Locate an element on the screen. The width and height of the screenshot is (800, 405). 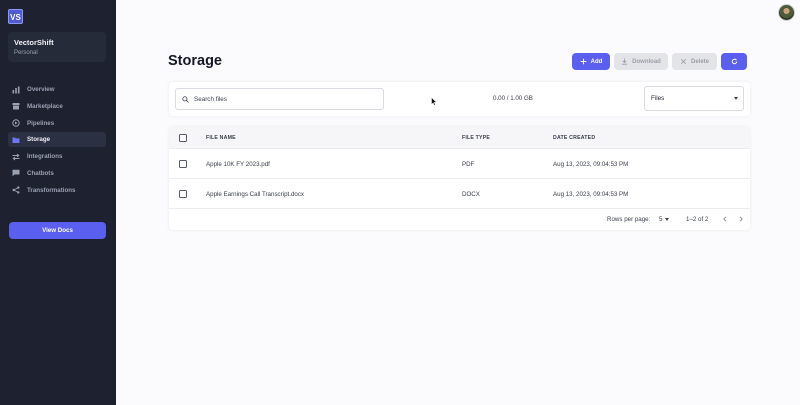
sidebar-item-label: Pipelines is located at coordinates (41, 123).